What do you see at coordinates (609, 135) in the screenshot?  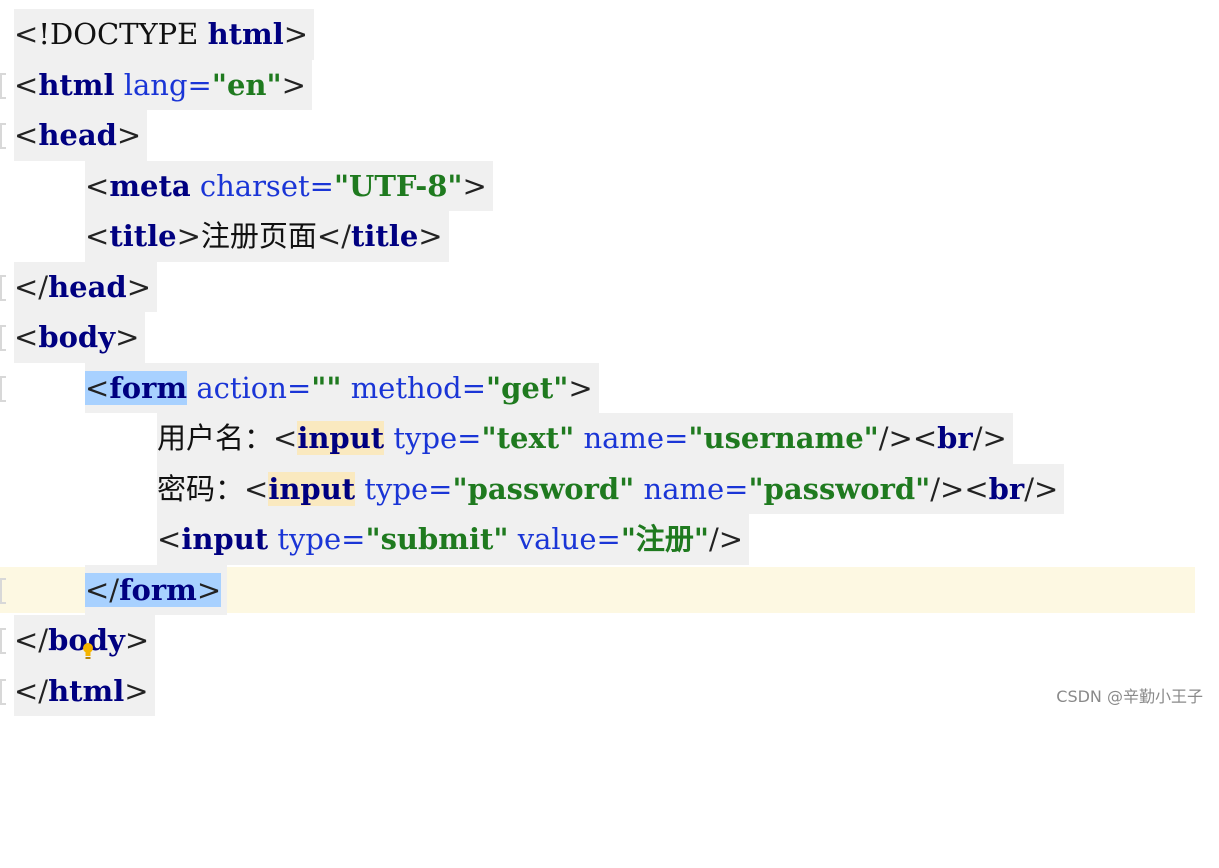 I see `code-line: <head>` at bounding box center [609, 135].